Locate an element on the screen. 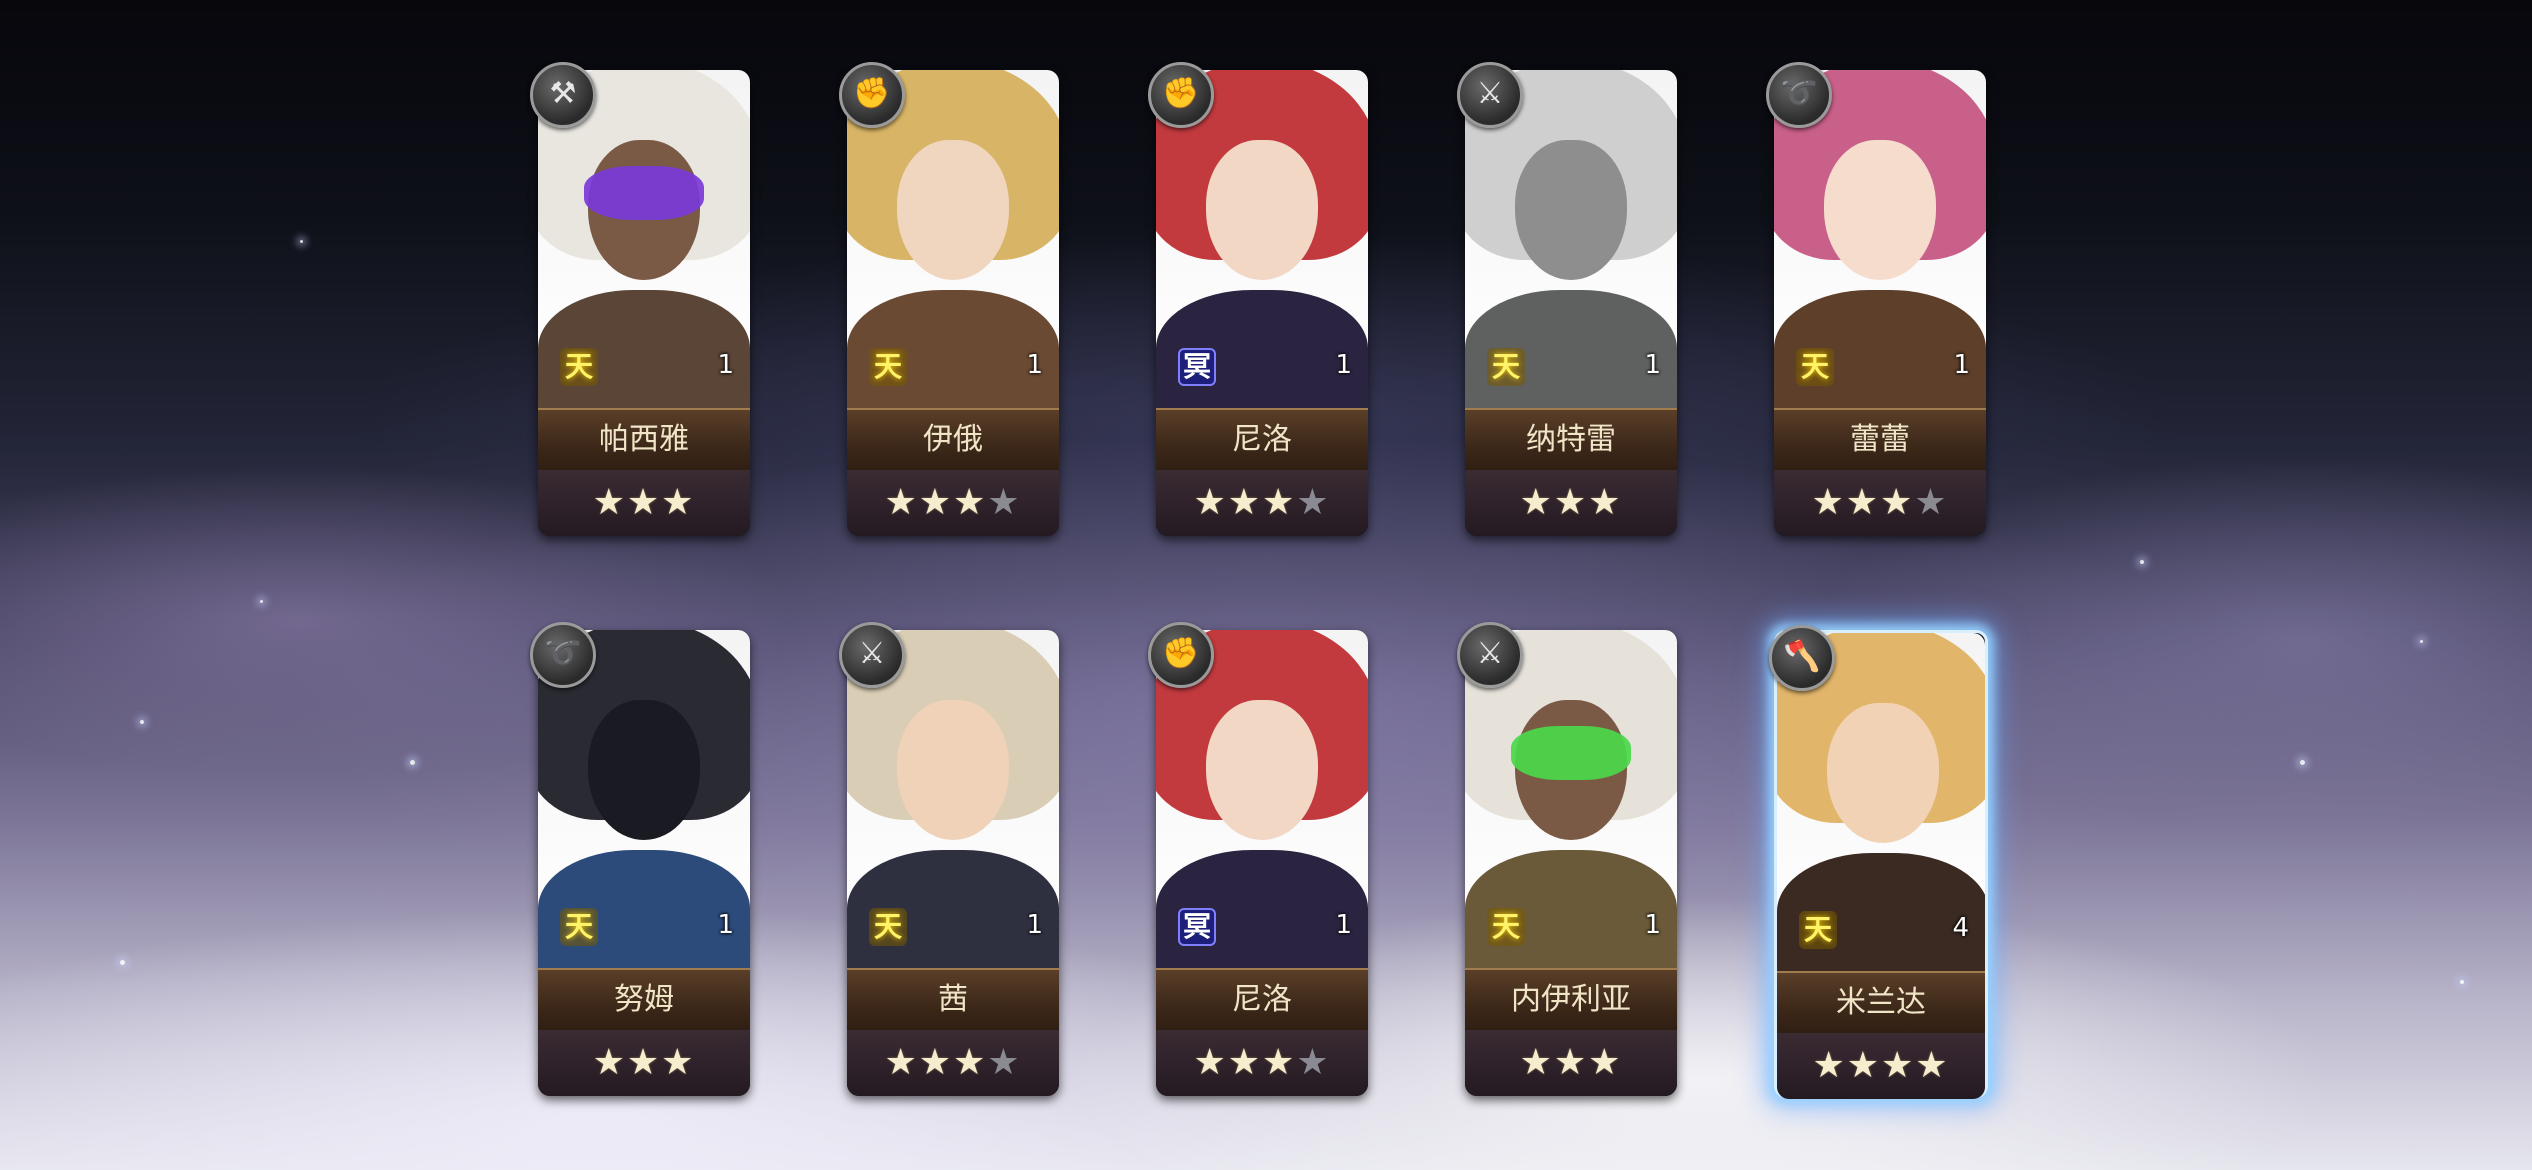 This screenshot has height=1170, width=2532. axe-icon: 🪓 is located at coordinates (1802, 658).